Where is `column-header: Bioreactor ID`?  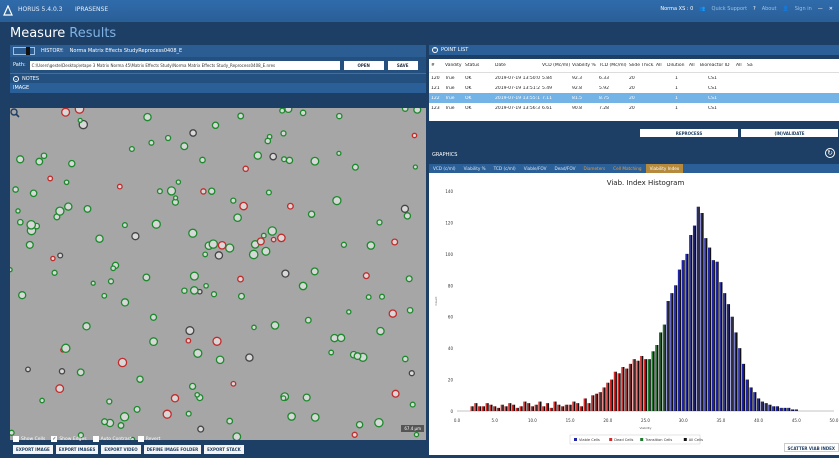
column-header: Bioreactor ID is located at coordinates (716, 65).